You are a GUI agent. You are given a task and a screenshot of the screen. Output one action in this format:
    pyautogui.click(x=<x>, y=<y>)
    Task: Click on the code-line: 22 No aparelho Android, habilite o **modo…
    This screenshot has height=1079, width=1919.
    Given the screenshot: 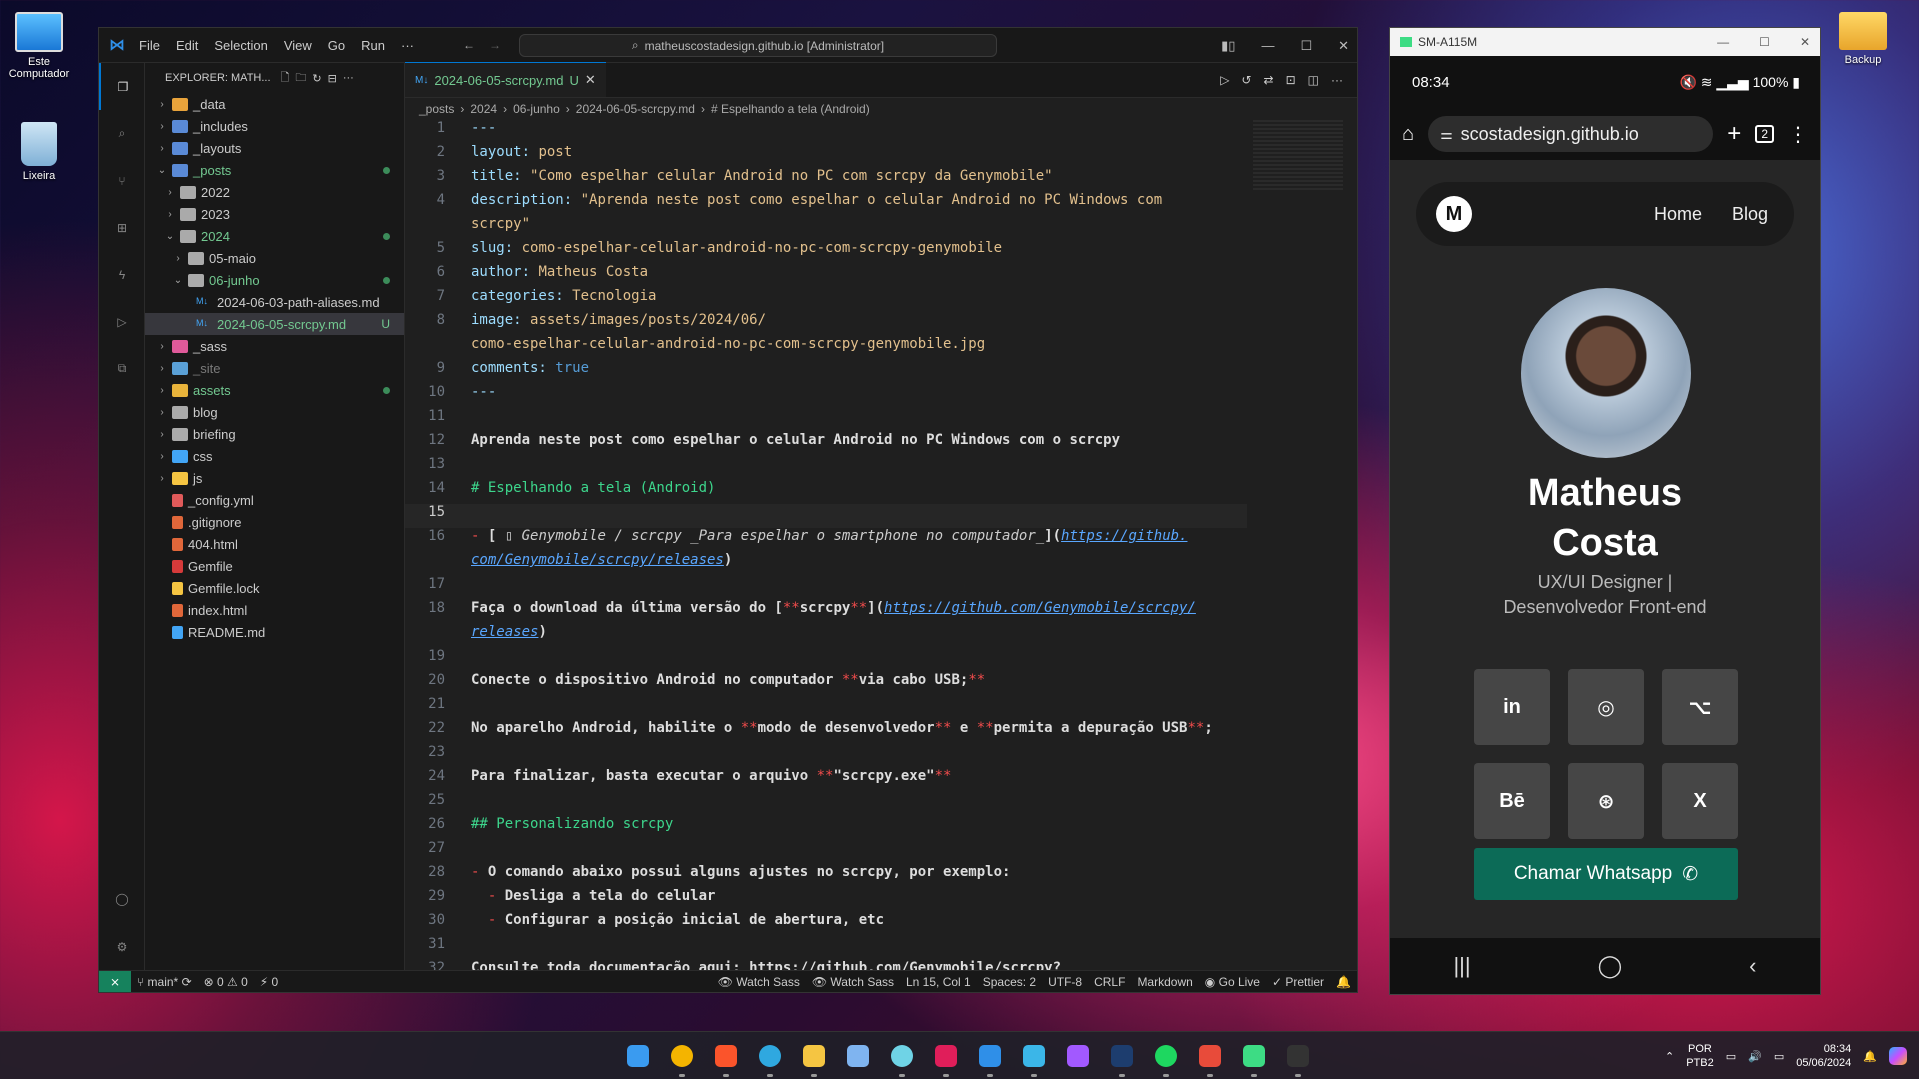 What is the action you would take?
    pyautogui.click(x=826, y=732)
    